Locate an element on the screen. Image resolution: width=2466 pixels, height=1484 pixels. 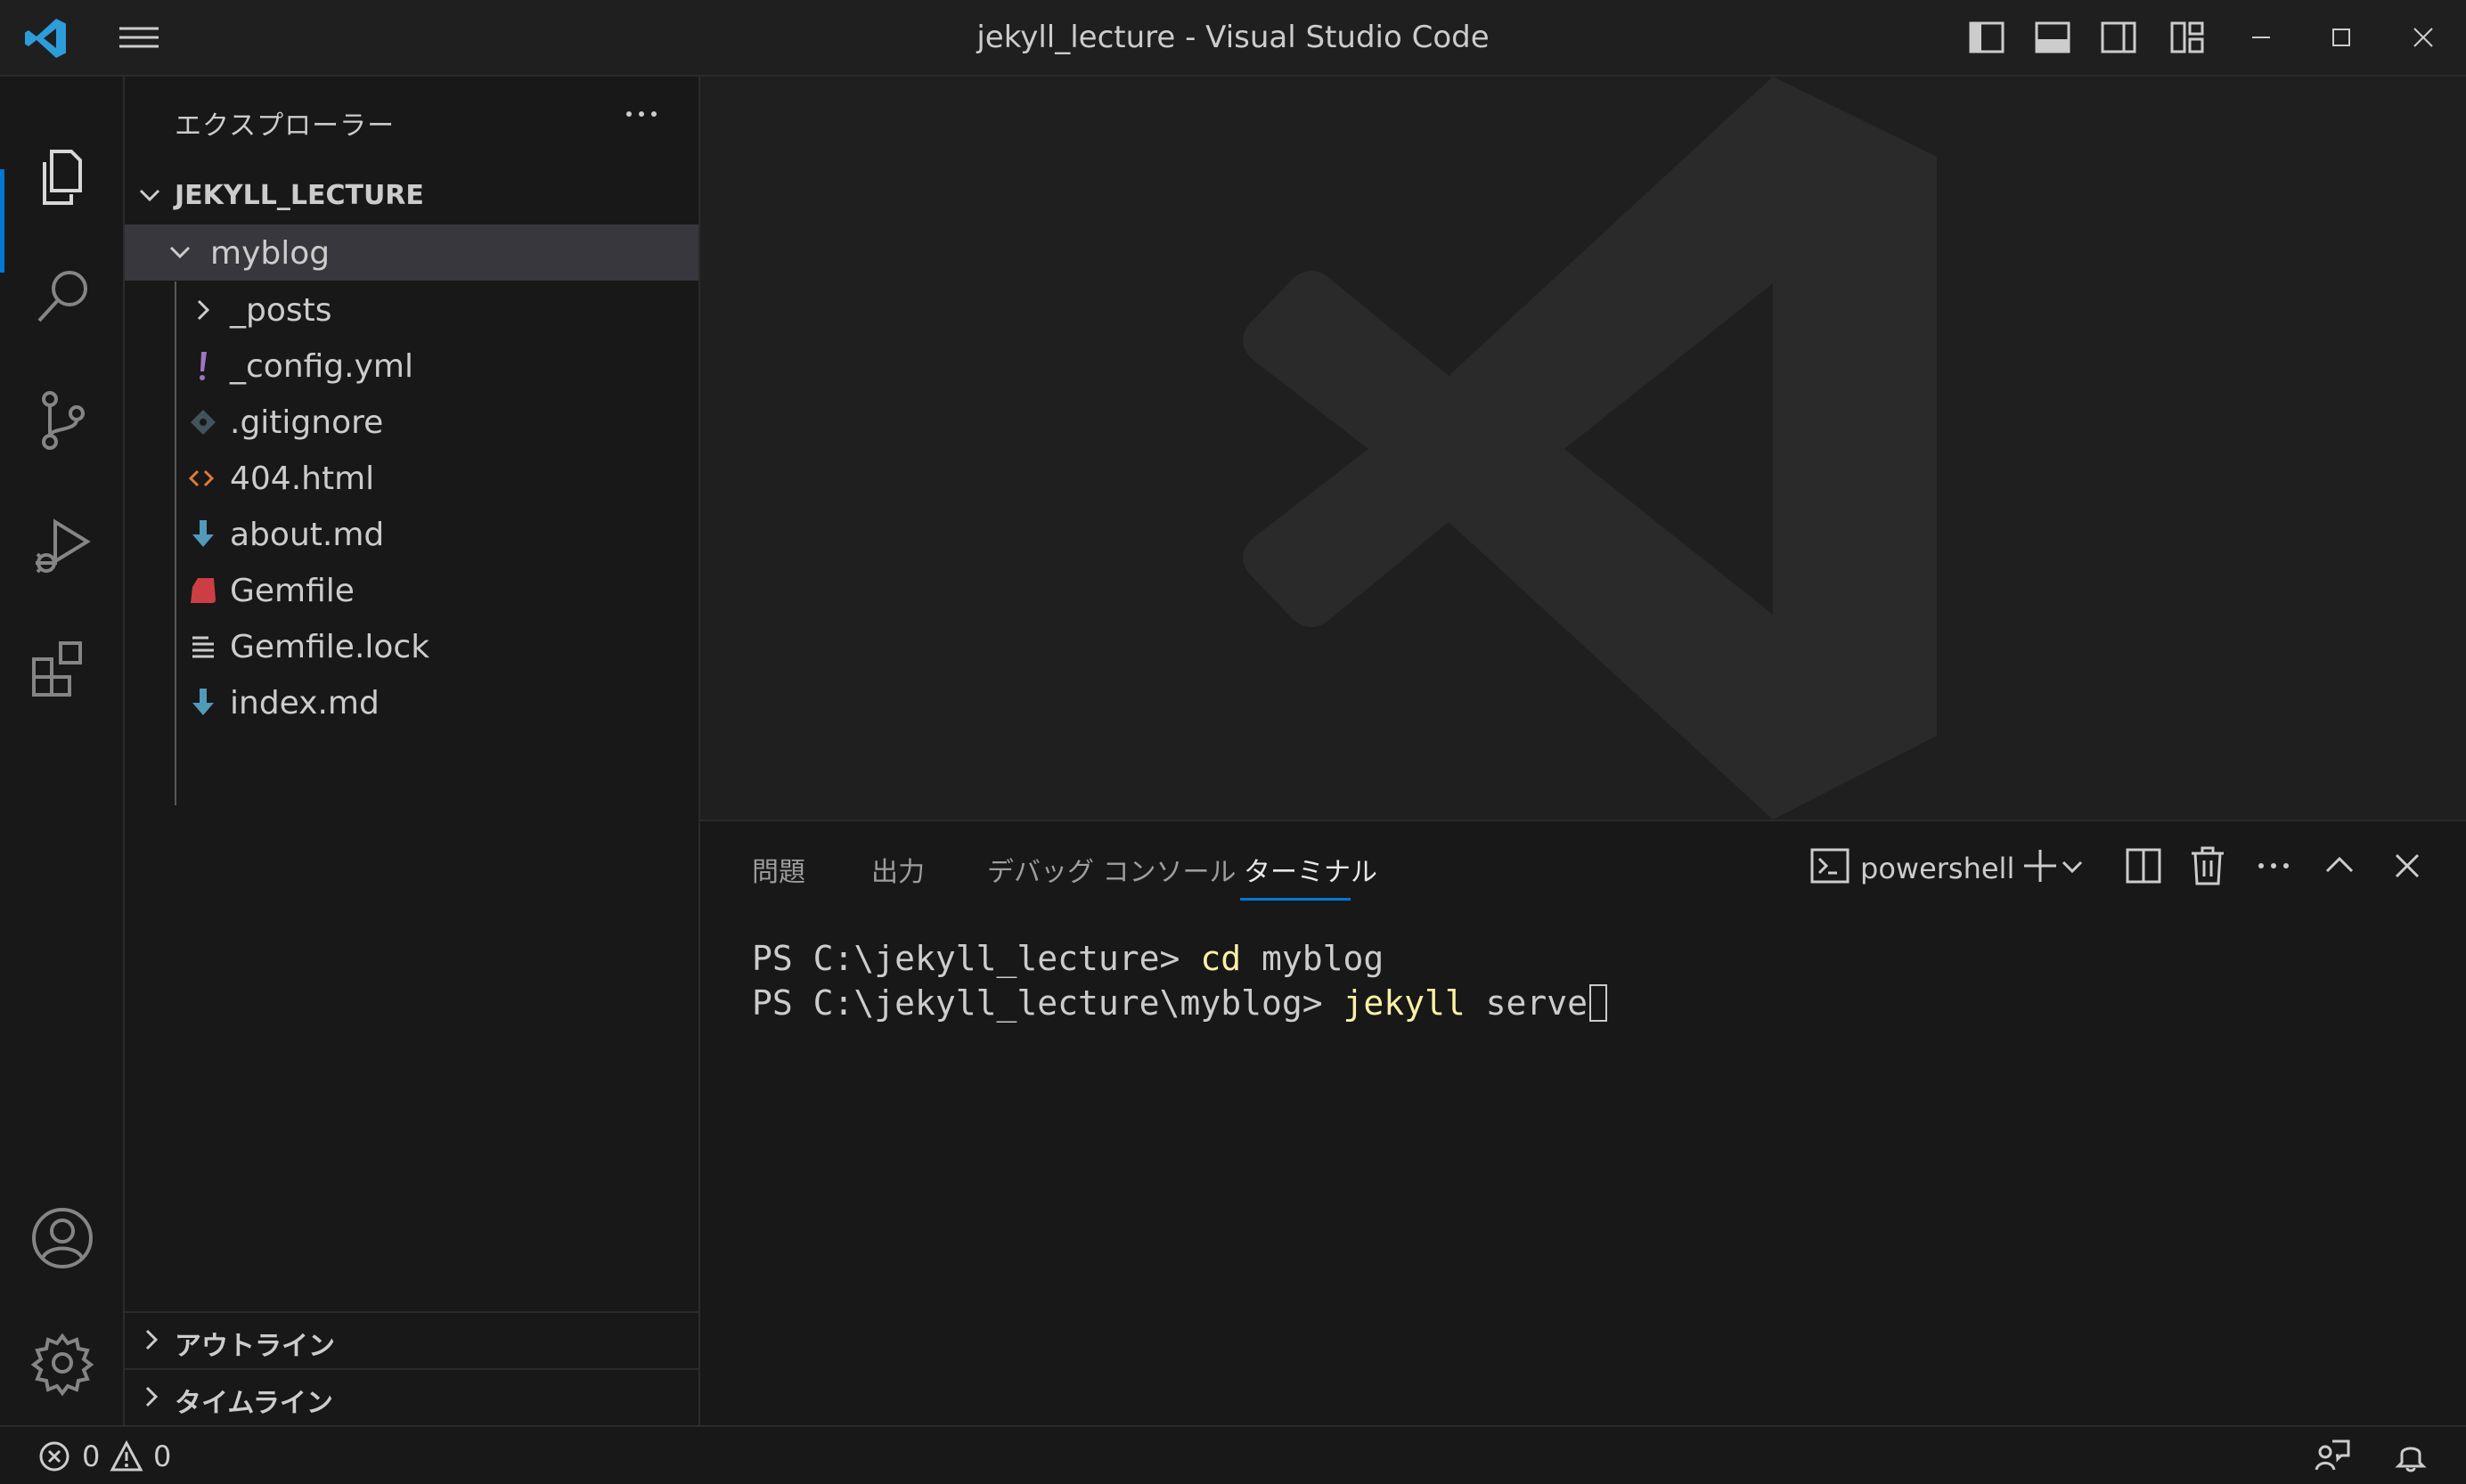
terminal-line: PS C:\jekyll_lecture> cd myblog is located at coordinates (1068, 959).